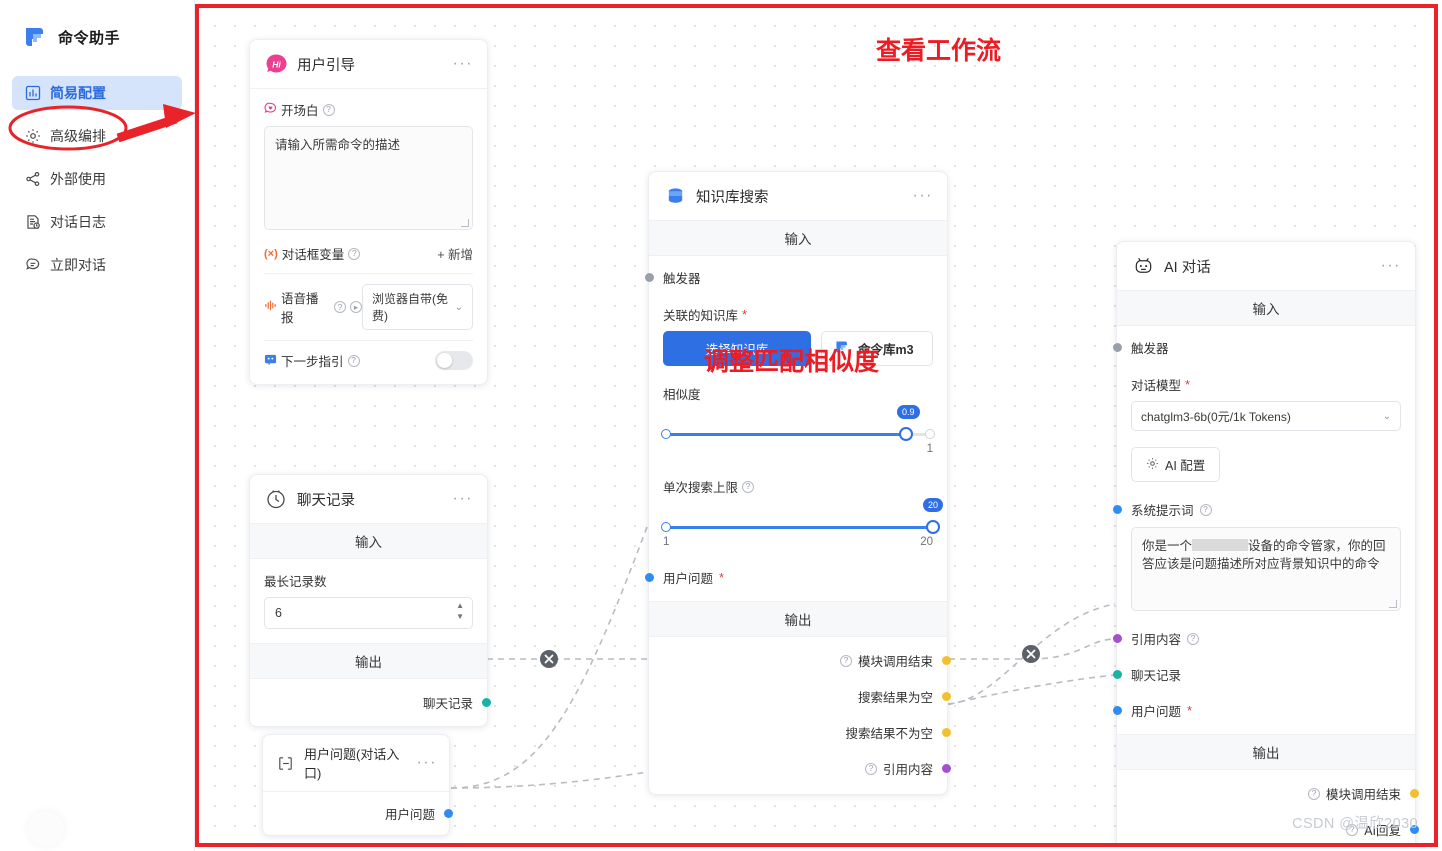 This screenshot has height=851, width=1442. Describe the element at coordinates (417, 307) in the screenshot. I see `voice-select: 浏览器自带(免费) ⌄` at that location.